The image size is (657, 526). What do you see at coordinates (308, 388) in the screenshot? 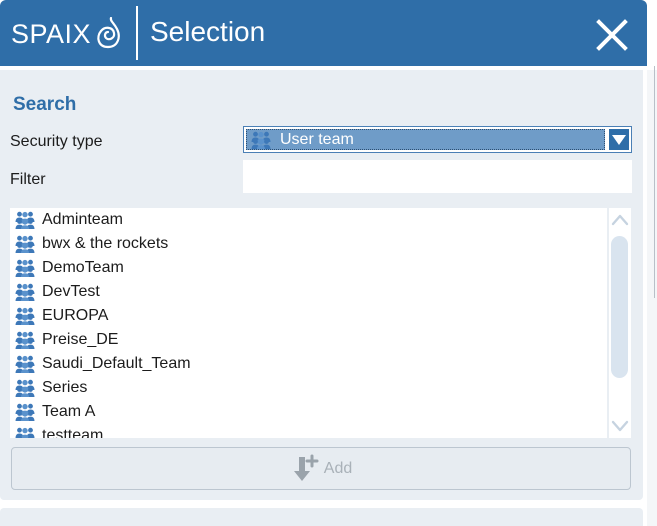
I see `list-item: Series` at bounding box center [308, 388].